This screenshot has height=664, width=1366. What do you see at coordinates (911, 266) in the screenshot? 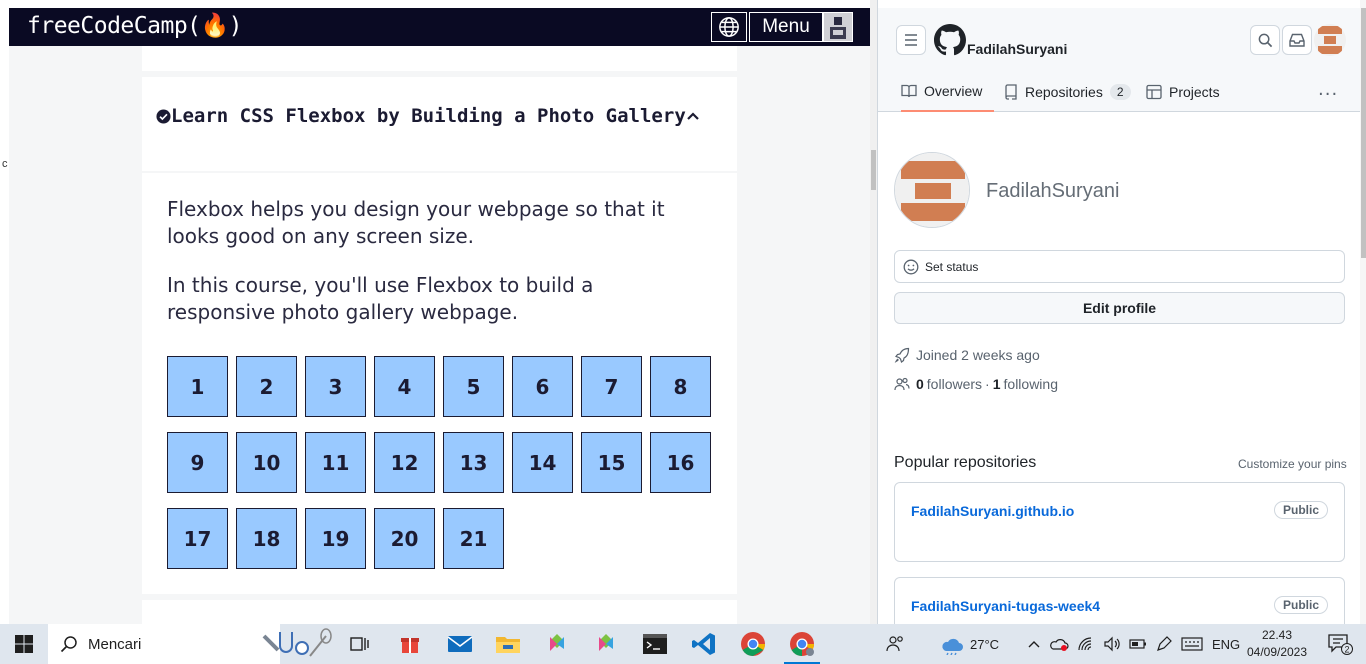
I see `smiley-icon` at bounding box center [911, 266].